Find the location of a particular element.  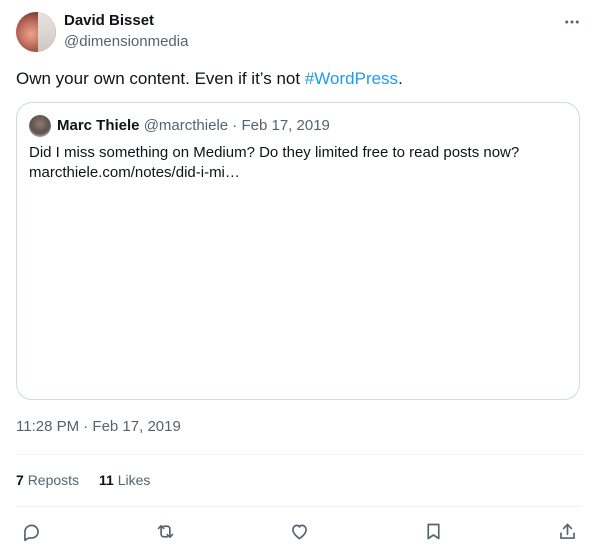

like-icon is located at coordinates (299, 531).